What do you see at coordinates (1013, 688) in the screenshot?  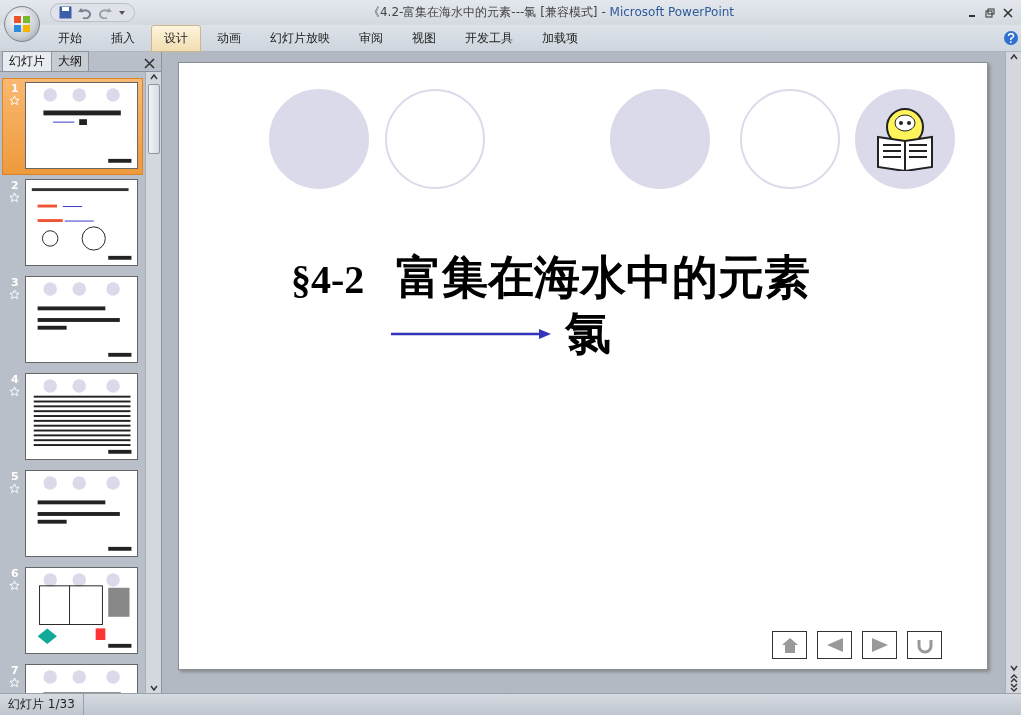 I see `next-slide-icon` at bounding box center [1013, 688].